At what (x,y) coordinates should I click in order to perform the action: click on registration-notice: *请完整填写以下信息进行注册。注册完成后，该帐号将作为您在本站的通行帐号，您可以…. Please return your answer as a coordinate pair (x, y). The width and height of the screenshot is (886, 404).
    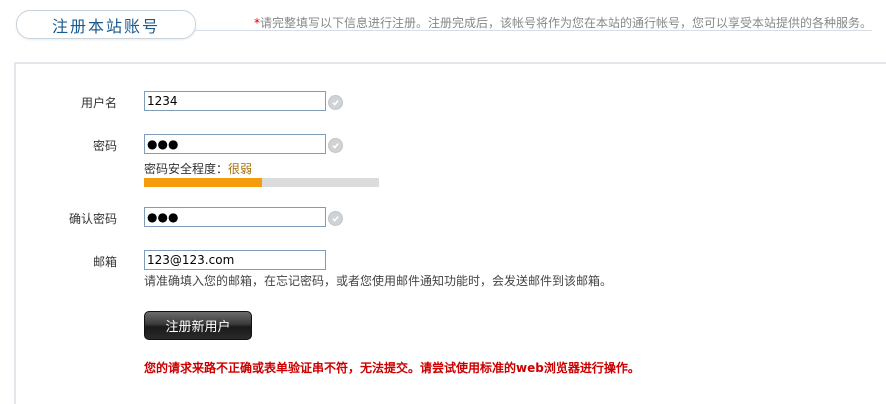
    Looking at the image, I should click on (563, 22).